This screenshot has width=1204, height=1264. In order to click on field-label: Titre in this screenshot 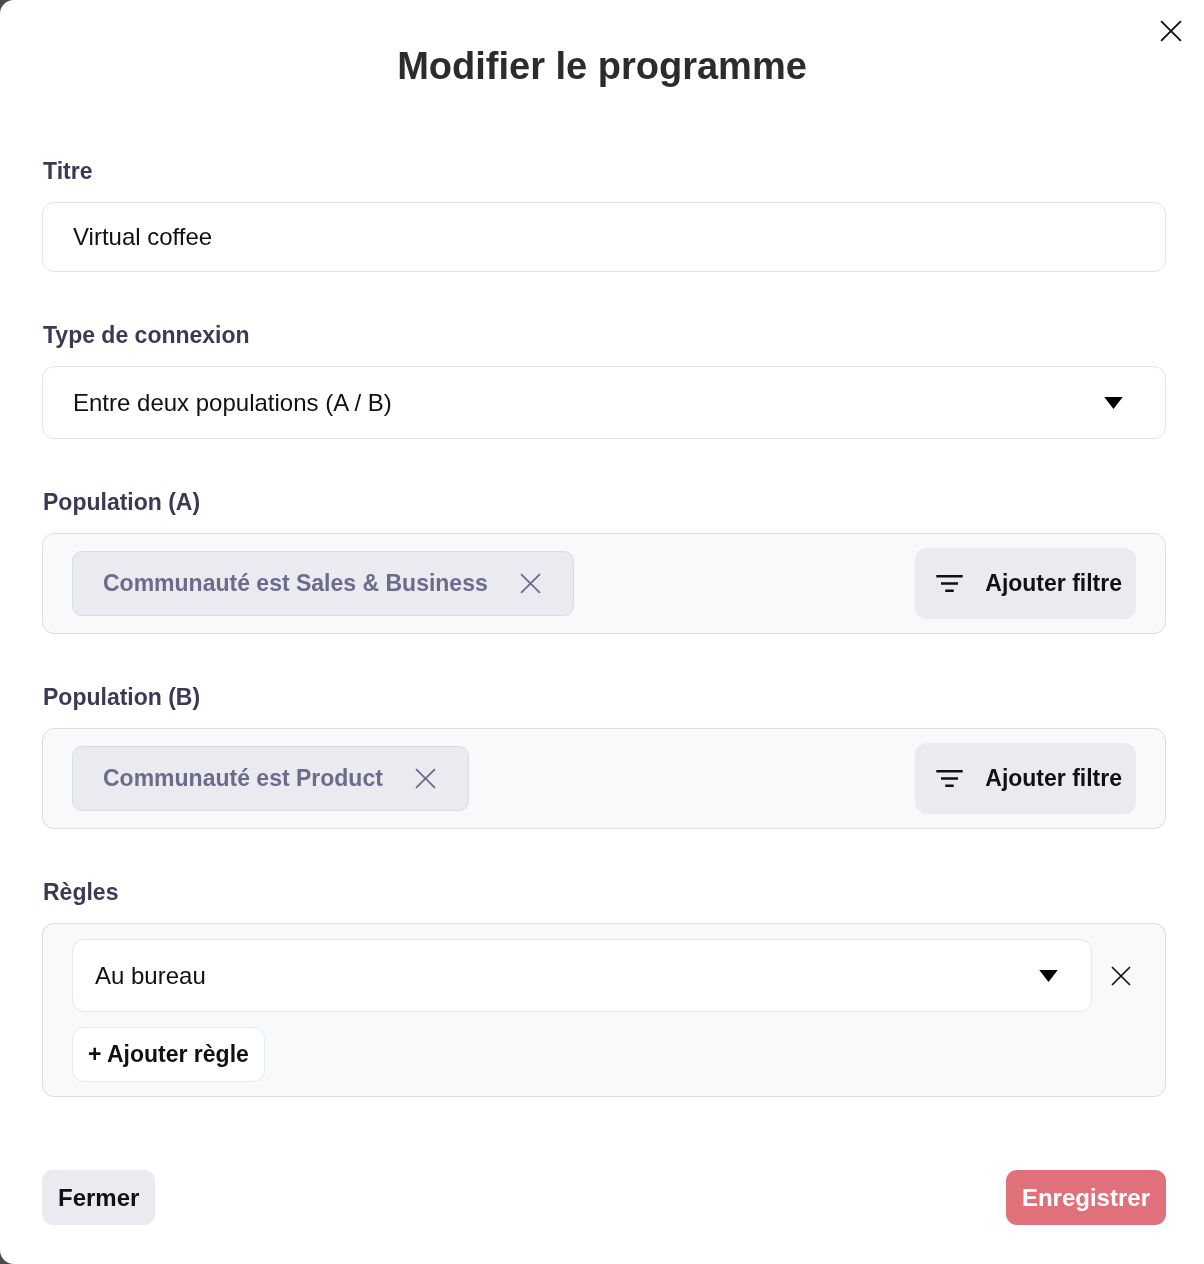, I will do `click(68, 171)`.